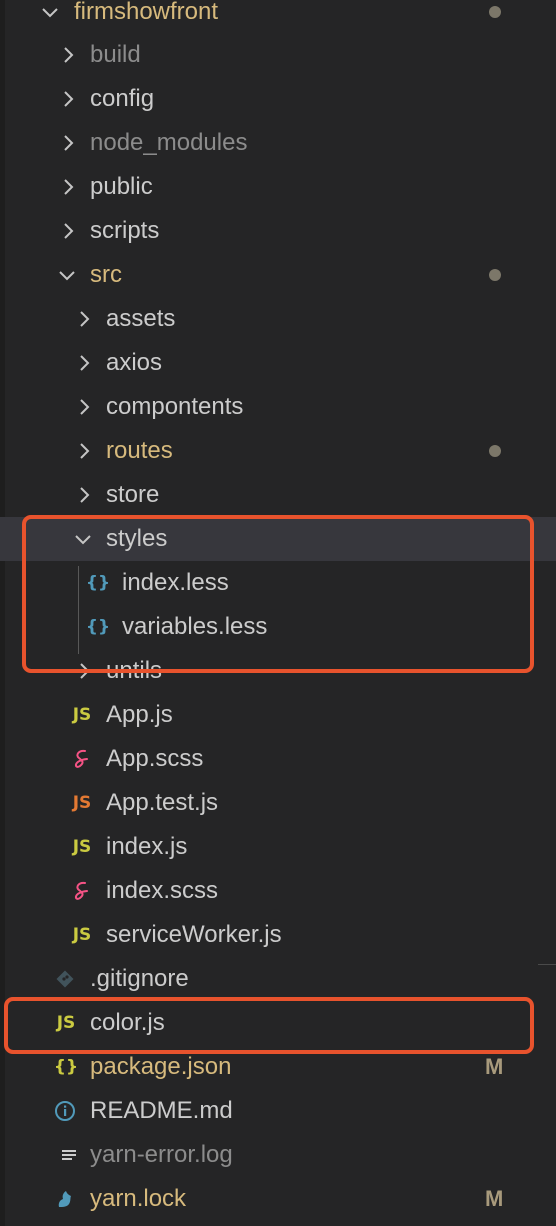  Describe the element at coordinates (278, 17) in the screenshot. I see `tree-item-firmshowfront: firmshowfront` at that location.